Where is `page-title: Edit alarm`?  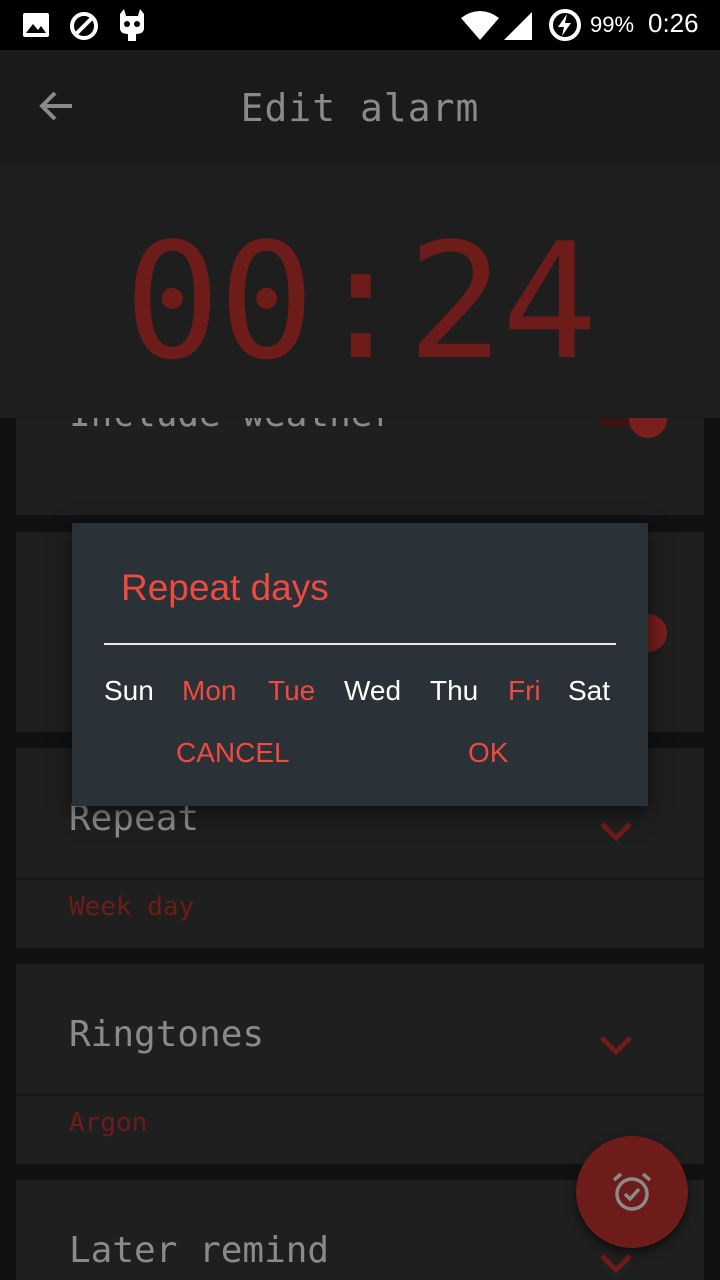 page-title: Edit alarm is located at coordinates (360, 108).